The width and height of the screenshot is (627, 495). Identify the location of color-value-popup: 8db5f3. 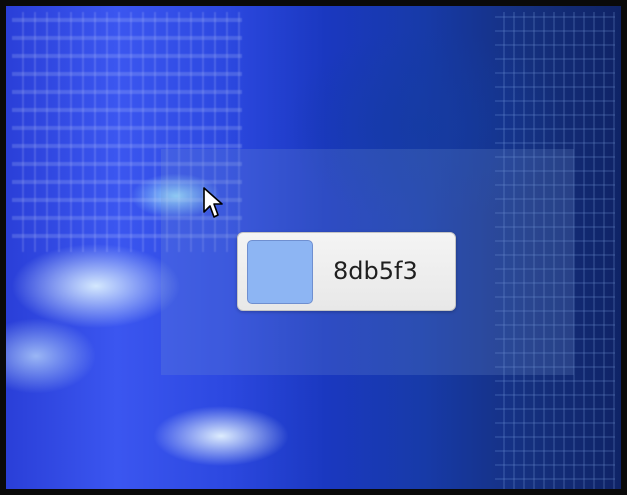
(346, 271).